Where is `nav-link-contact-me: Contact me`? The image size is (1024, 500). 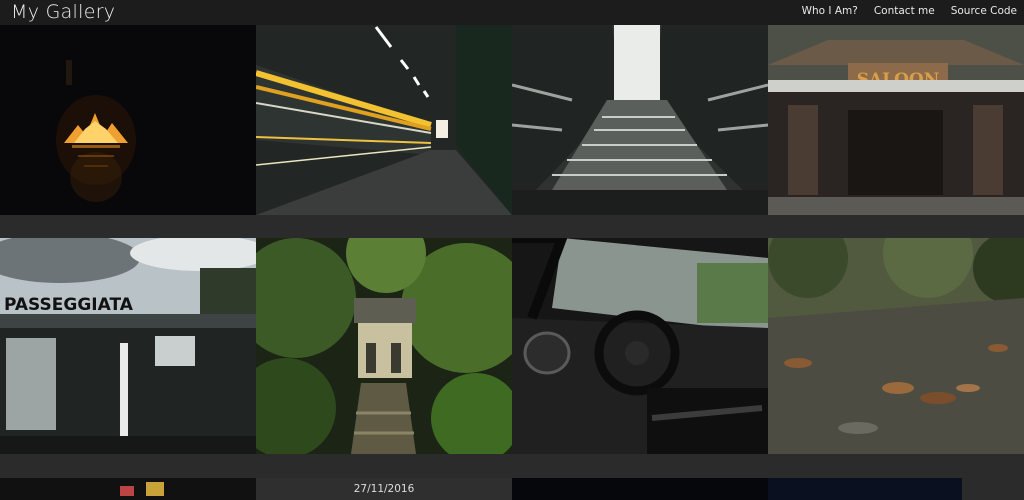
nav-link-contact-me: Contact me is located at coordinates (904, 11).